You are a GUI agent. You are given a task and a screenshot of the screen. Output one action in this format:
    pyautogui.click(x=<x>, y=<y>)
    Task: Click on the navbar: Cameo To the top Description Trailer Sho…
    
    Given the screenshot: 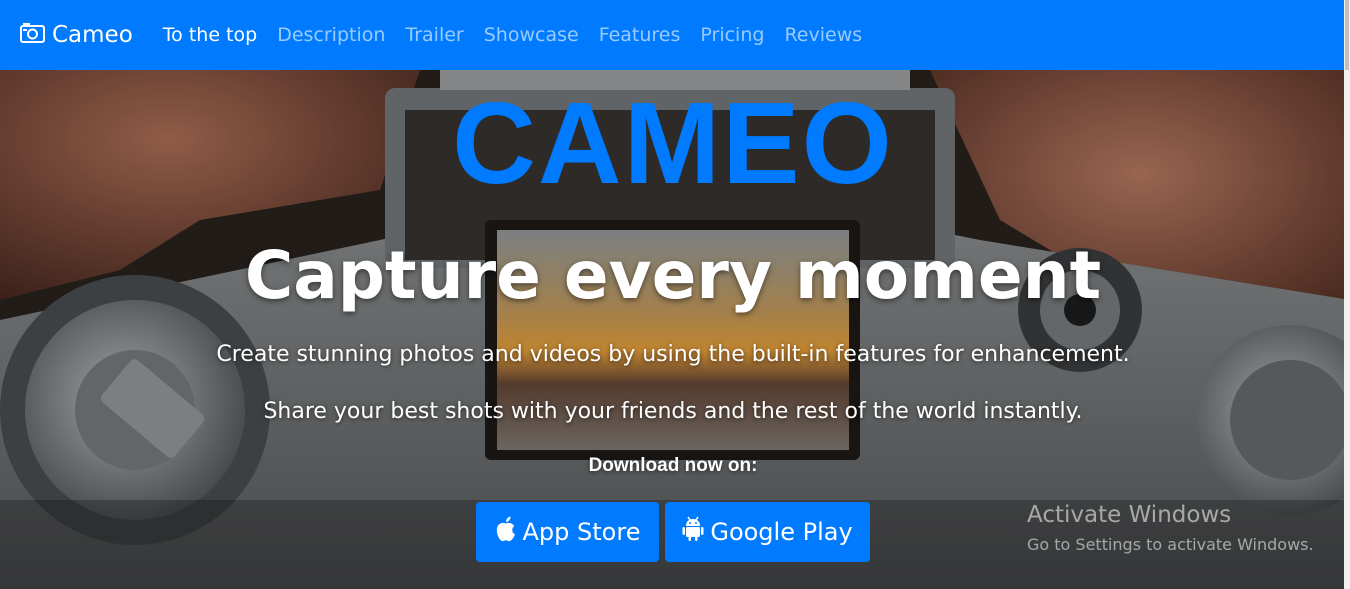 What is the action you would take?
    pyautogui.click(x=675, y=35)
    